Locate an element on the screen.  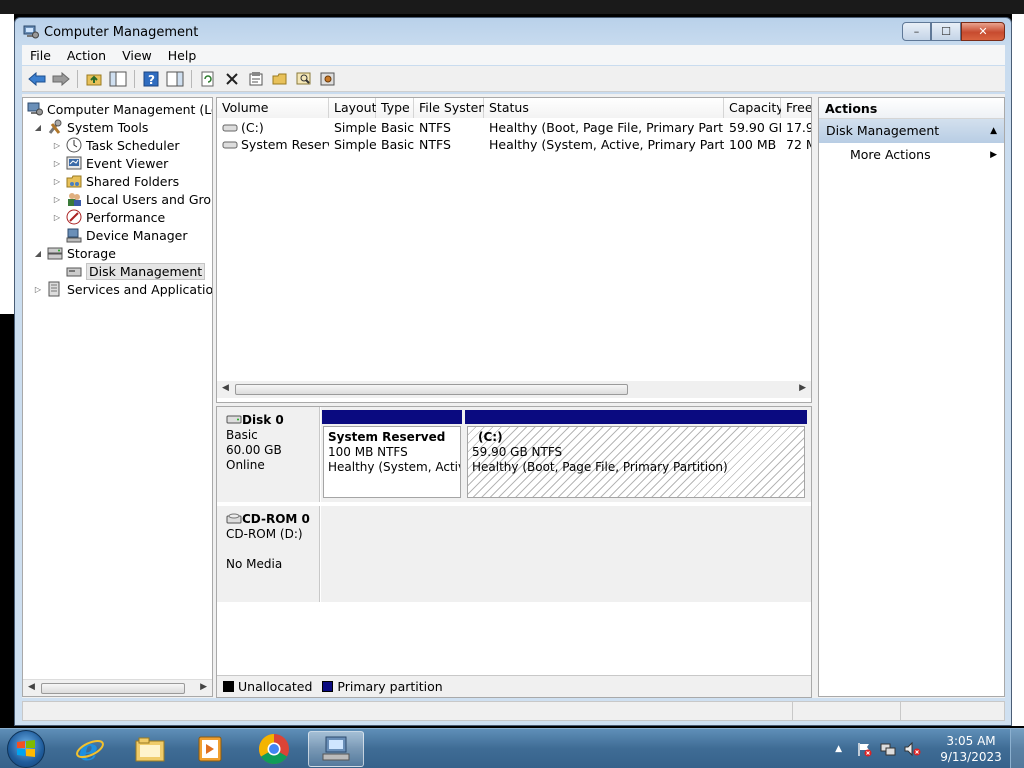
clock: 3:05 AM 9/13/2023 is located at coordinates (971, 749).